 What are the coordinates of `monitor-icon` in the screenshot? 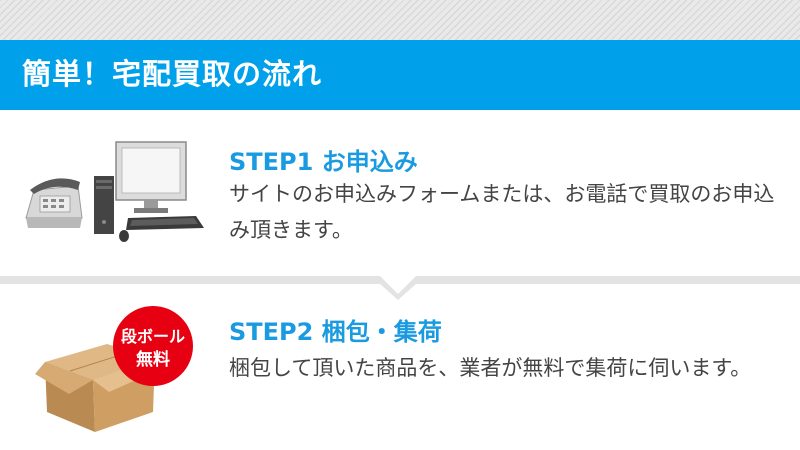 It's located at (151, 177).